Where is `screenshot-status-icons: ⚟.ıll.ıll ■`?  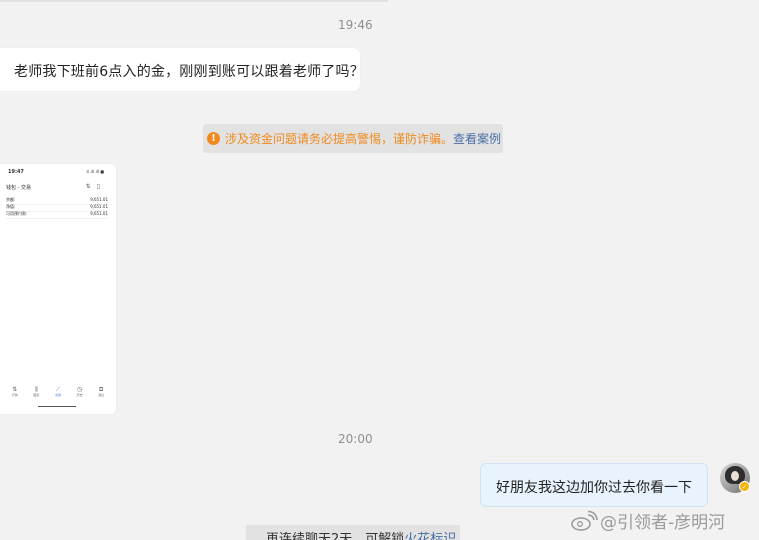 screenshot-status-icons: ⚟.ıll.ıll ■ is located at coordinates (95, 171).